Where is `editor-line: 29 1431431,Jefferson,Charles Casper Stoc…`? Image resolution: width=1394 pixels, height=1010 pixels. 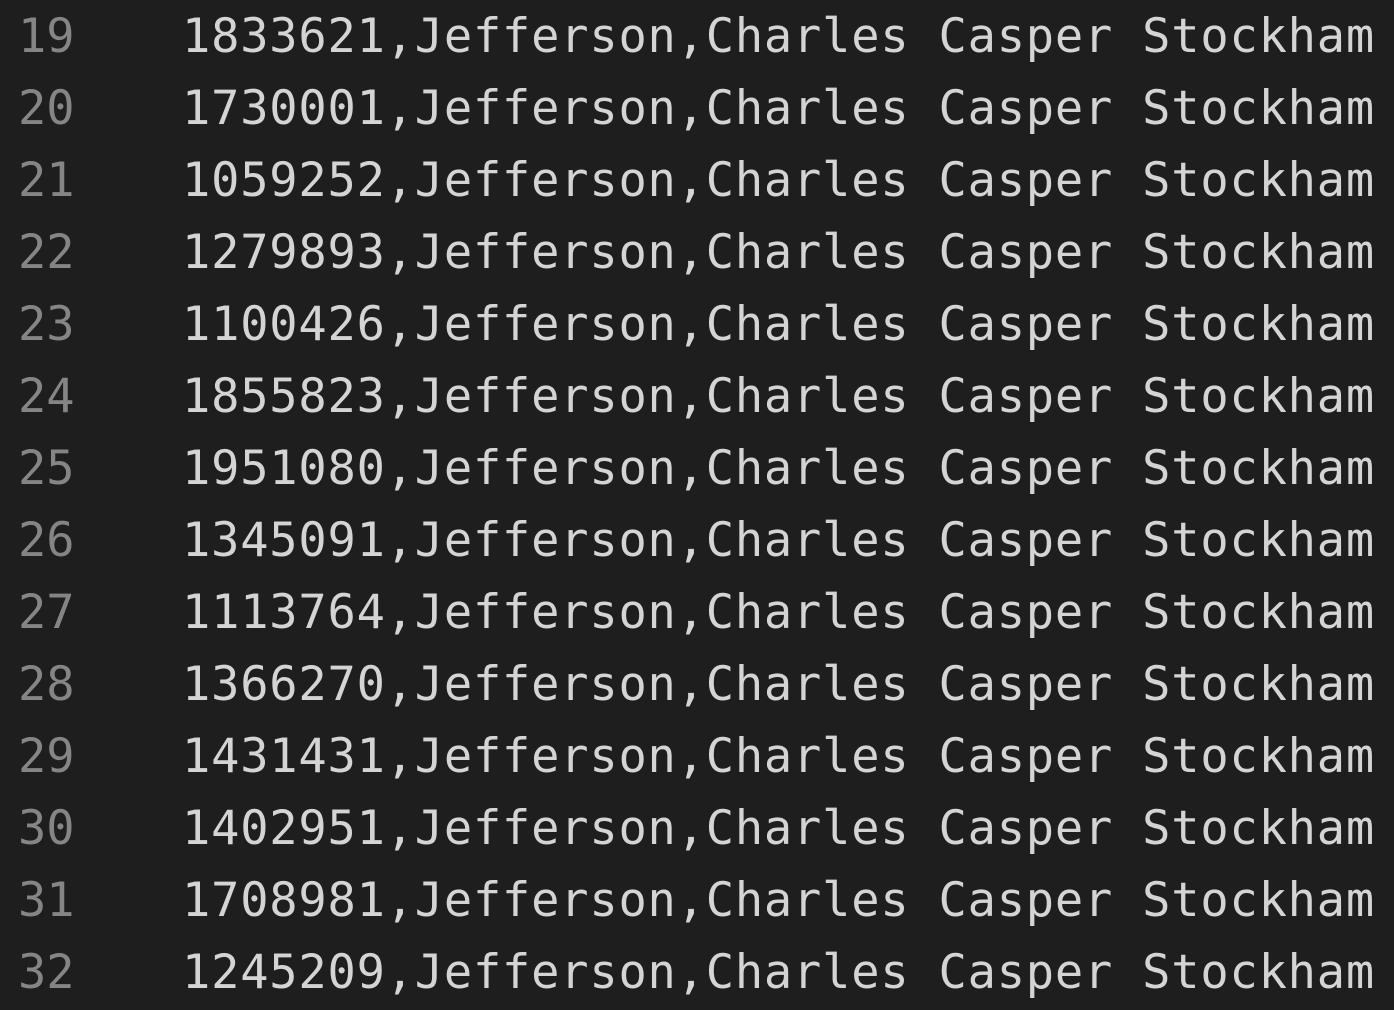 editor-line: 29 1431431,Jefferson,Charles Casper Stoc… is located at coordinates (697, 756).